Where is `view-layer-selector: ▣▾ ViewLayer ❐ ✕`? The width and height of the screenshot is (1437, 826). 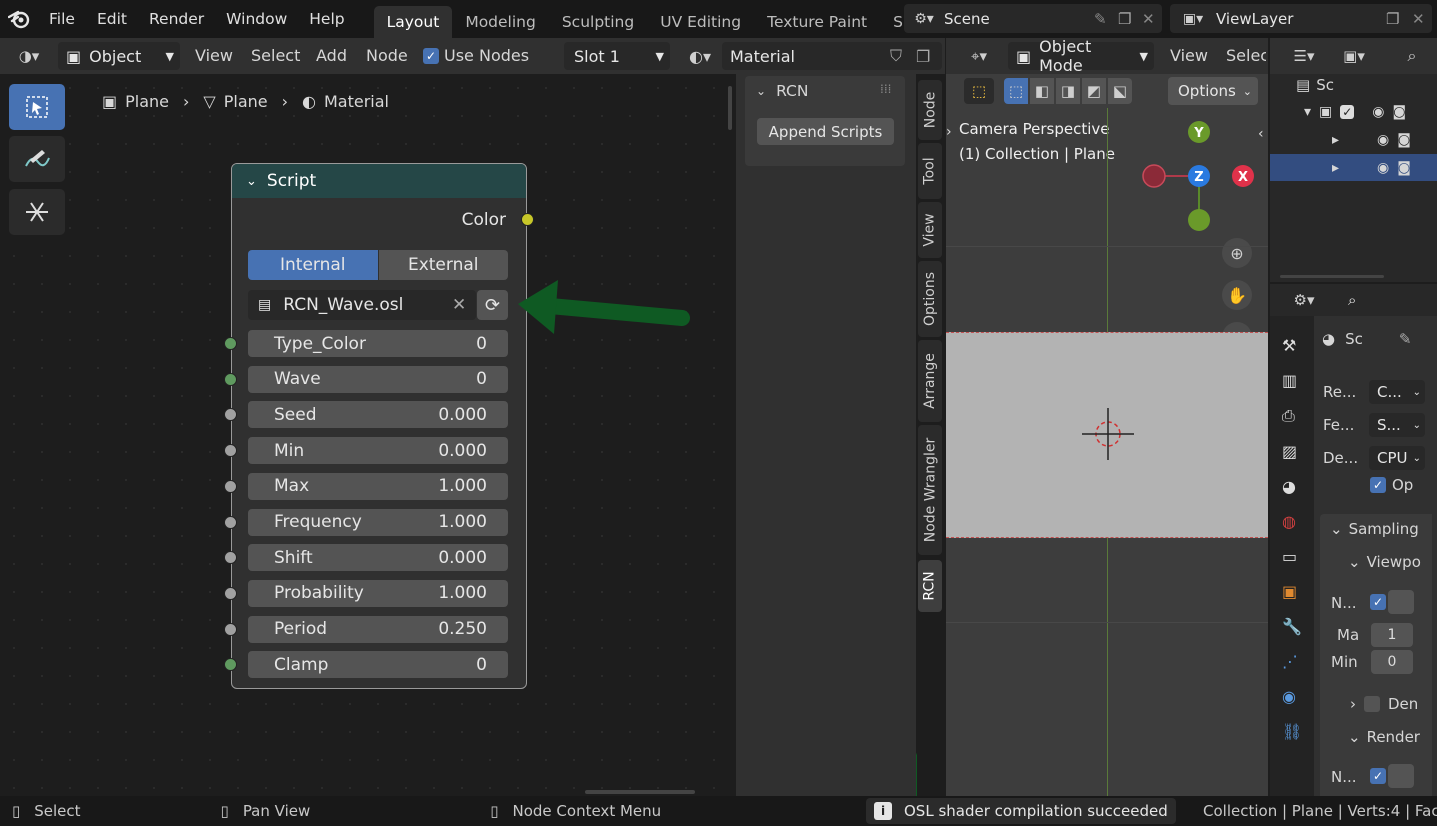
view-layer-selector: ▣▾ ViewLayer ❐ ✕ is located at coordinates (1301, 18).